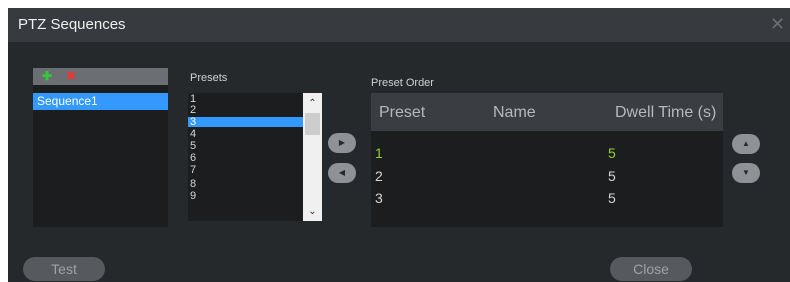  I want to click on triangle-down-icon: ▼, so click(746, 172).